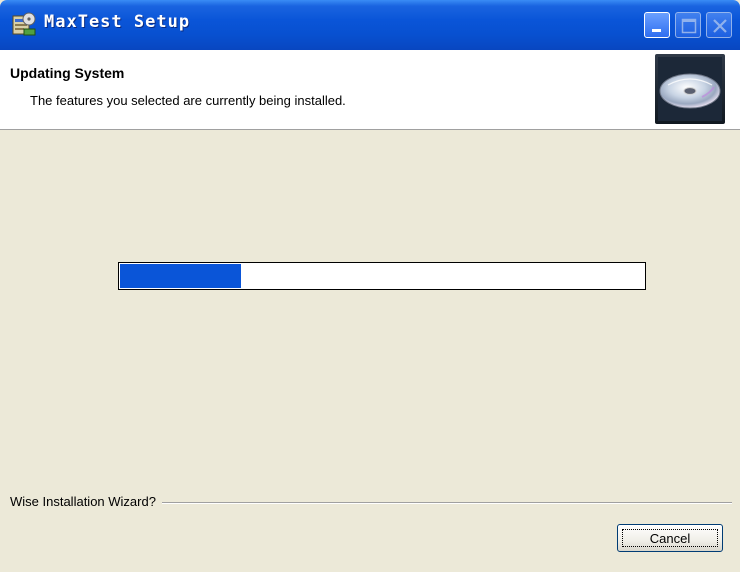 The width and height of the screenshot is (740, 572). I want to click on progress-bar-fill, so click(180, 276).